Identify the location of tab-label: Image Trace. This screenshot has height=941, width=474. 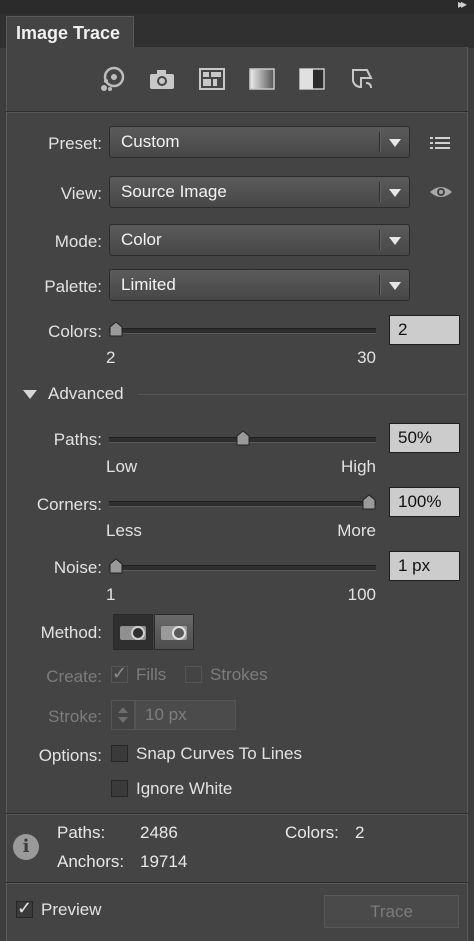
(68, 33).